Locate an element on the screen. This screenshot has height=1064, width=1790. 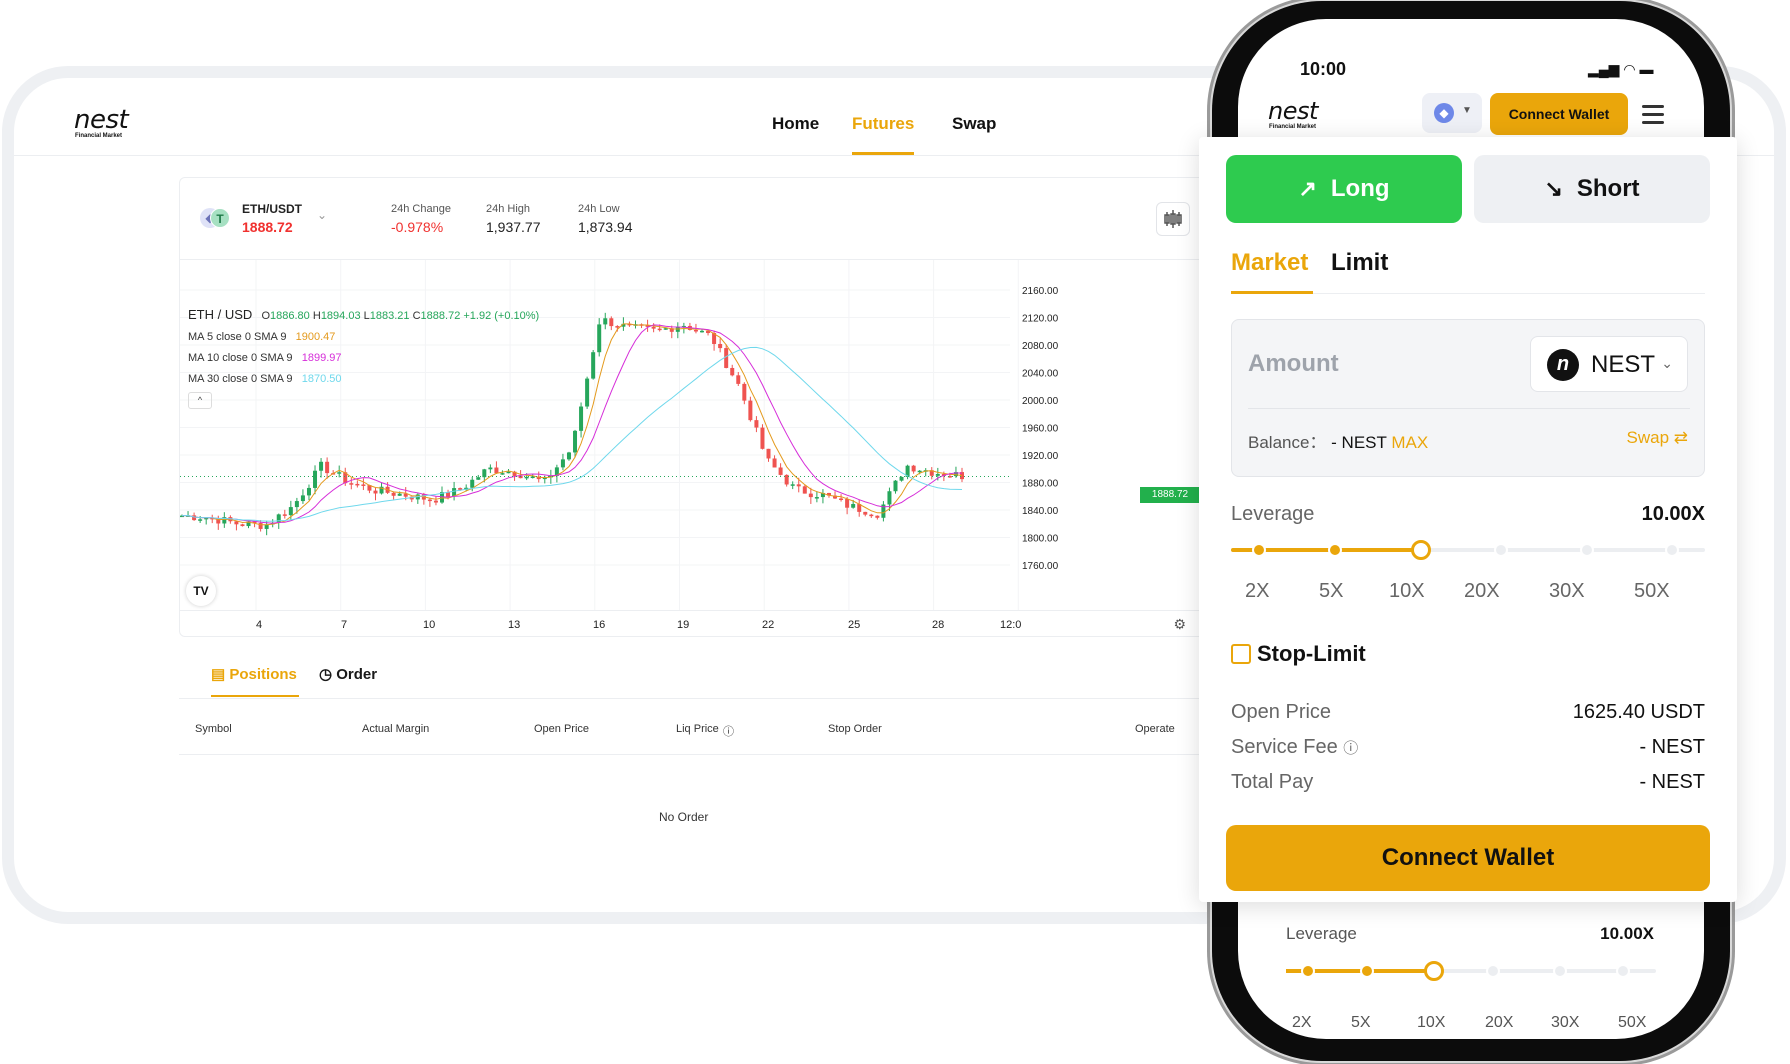
ma10-value: 1899.97 is located at coordinates (321, 358).